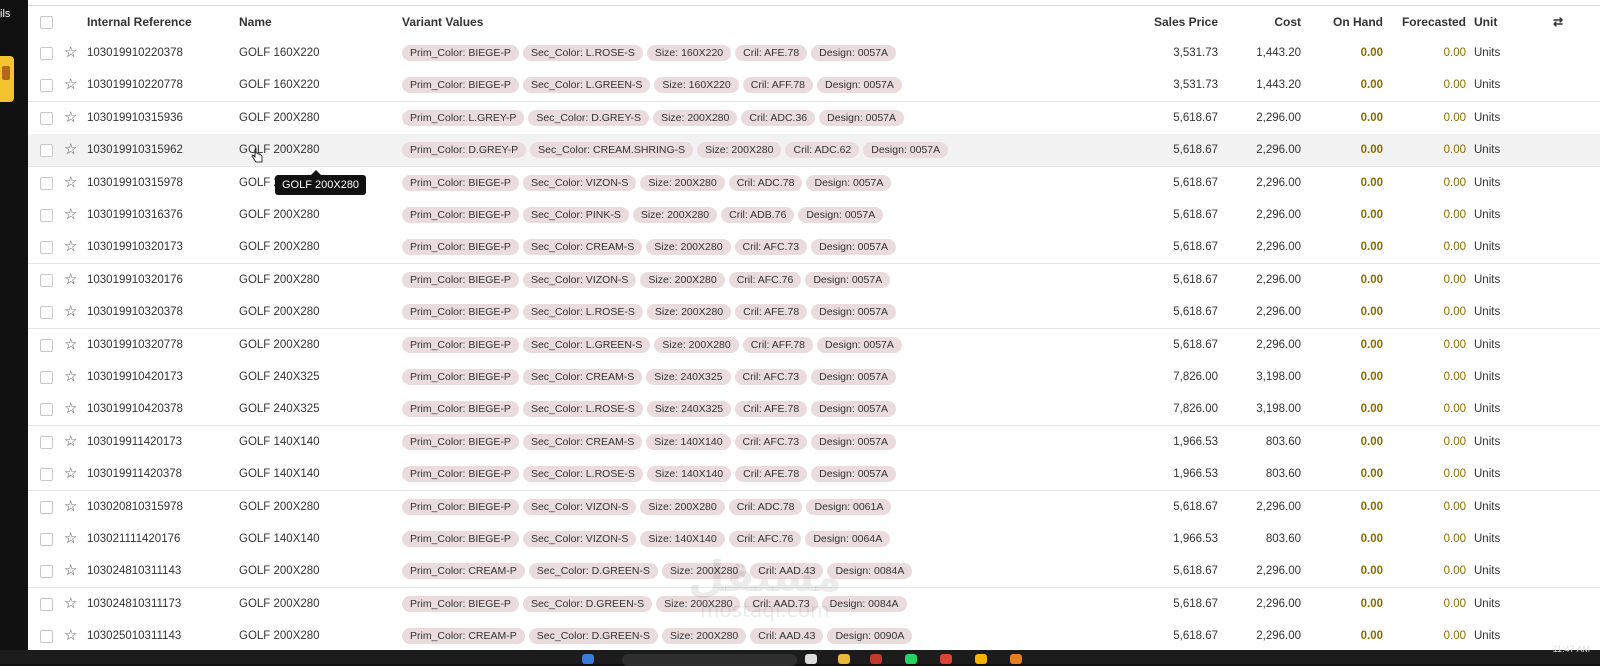 This screenshot has height=666, width=1600. What do you see at coordinates (1427, 22) in the screenshot?
I see `col-forecasted: Forecasted` at bounding box center [1427, 22].